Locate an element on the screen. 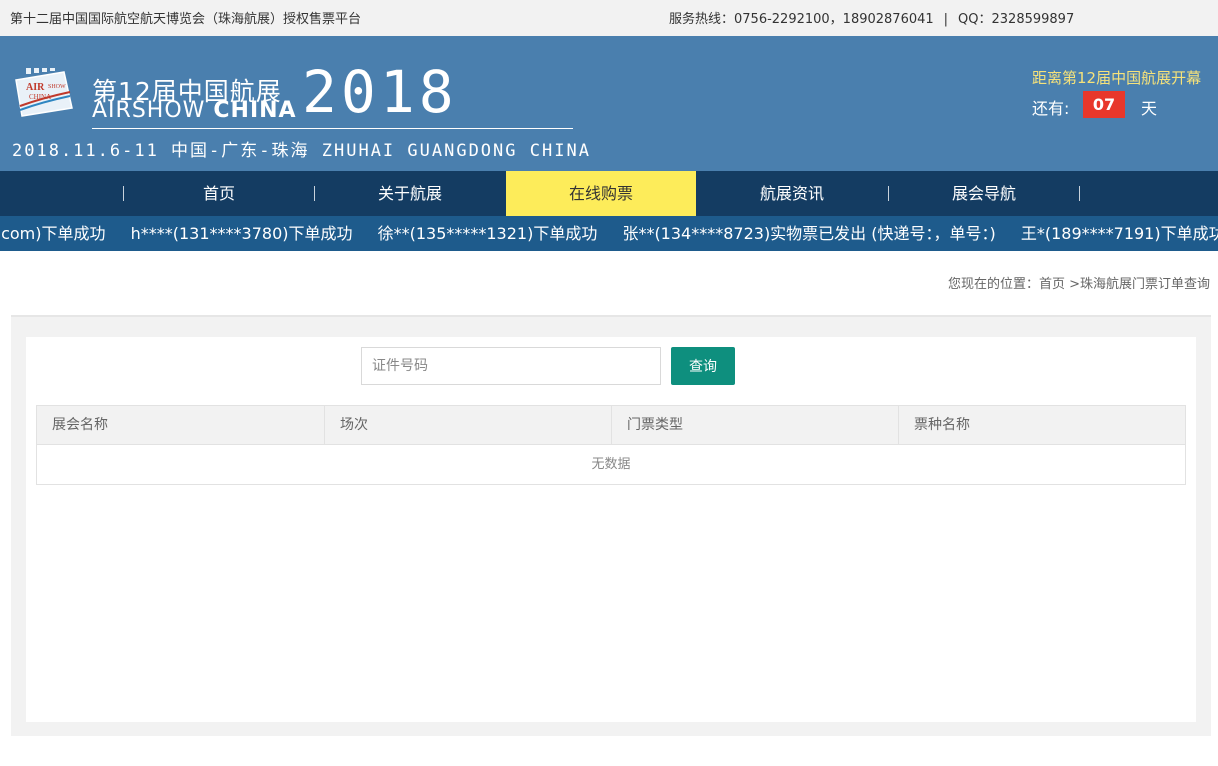 This screenshot has height=766, width=1218. logo-title-en-light: AIRSHOW is located at coordinates (149, 110).